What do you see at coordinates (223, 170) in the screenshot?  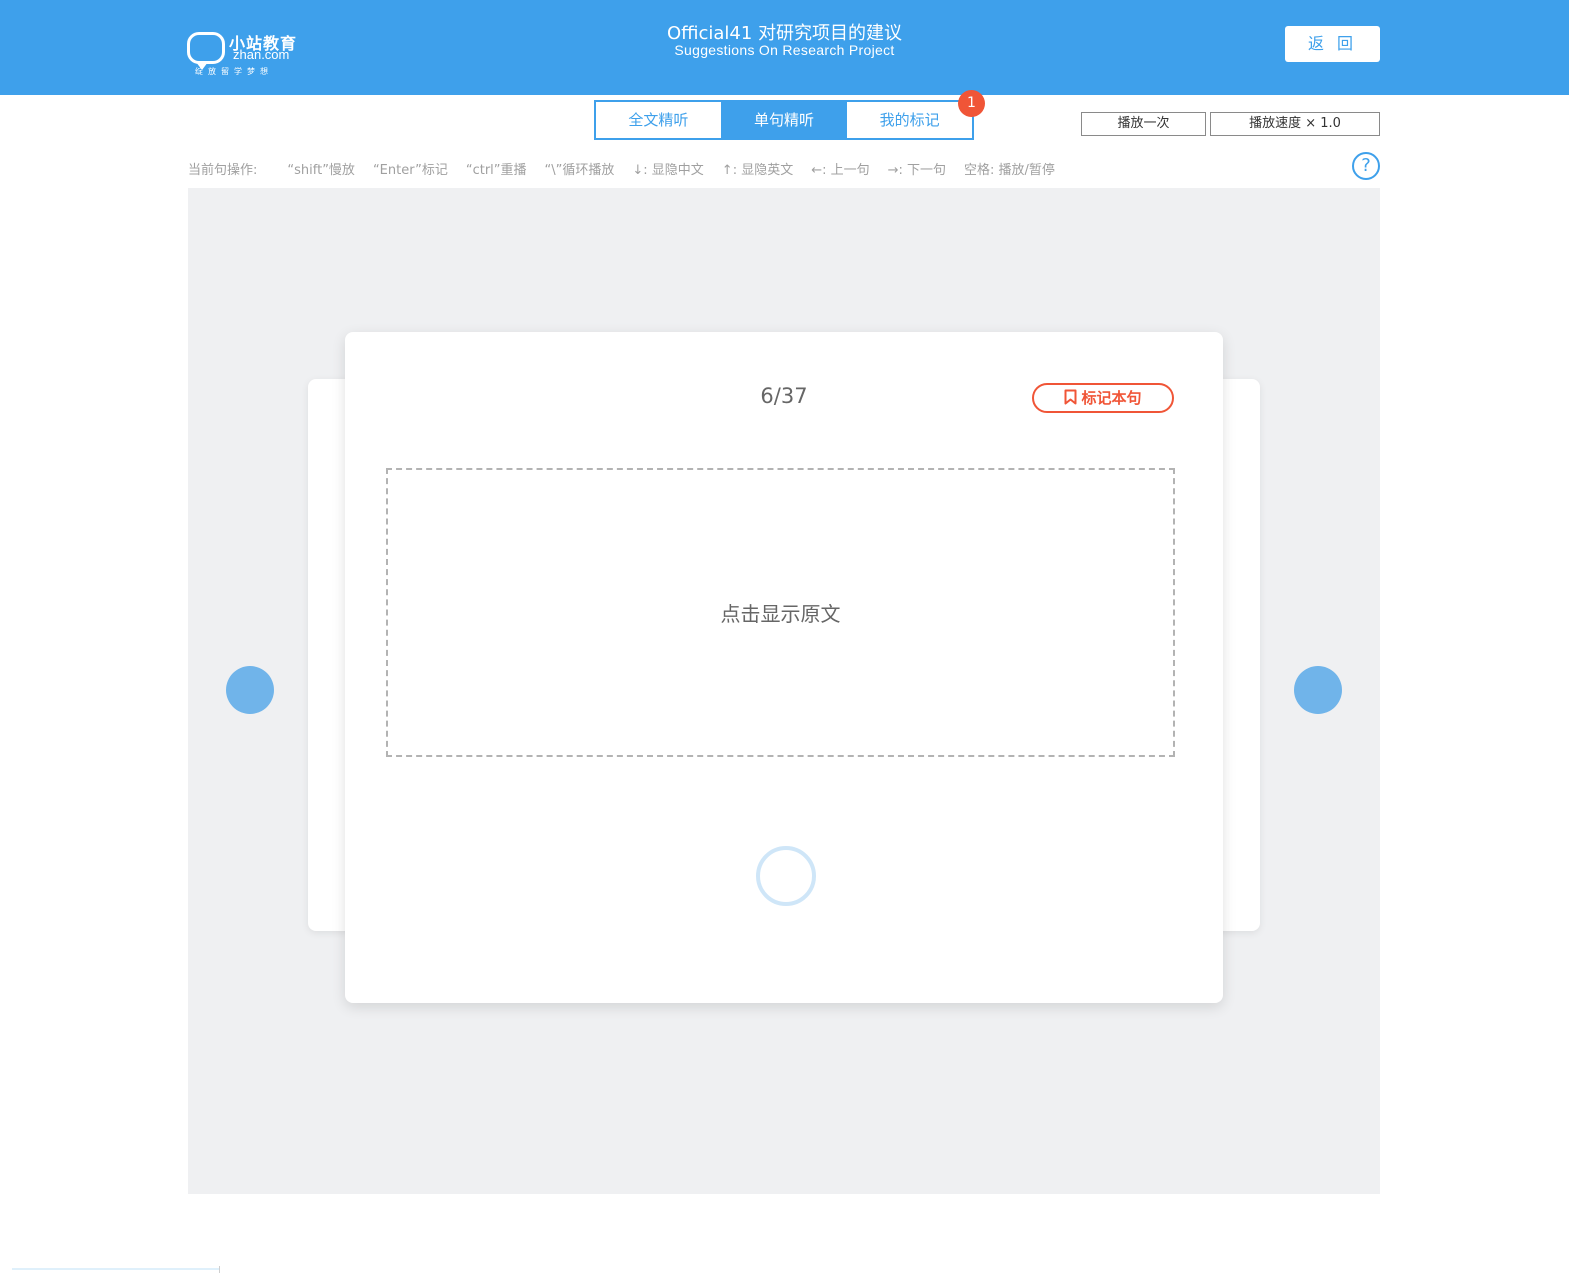 I see `shortcut-hints-label: 当前句操作:` at bounding box center [223, 170].